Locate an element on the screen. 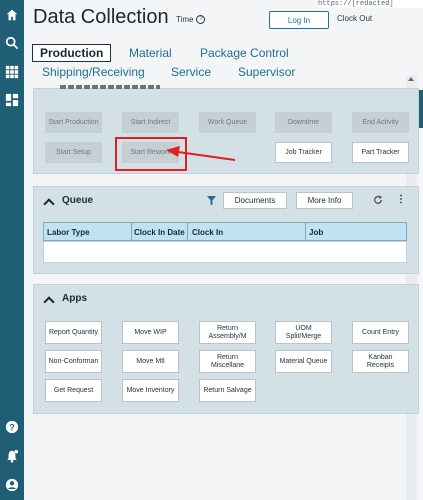 The width and height of the screenshot is (423, 500). more-info-button: More Info is located at coordinates (324, 200).